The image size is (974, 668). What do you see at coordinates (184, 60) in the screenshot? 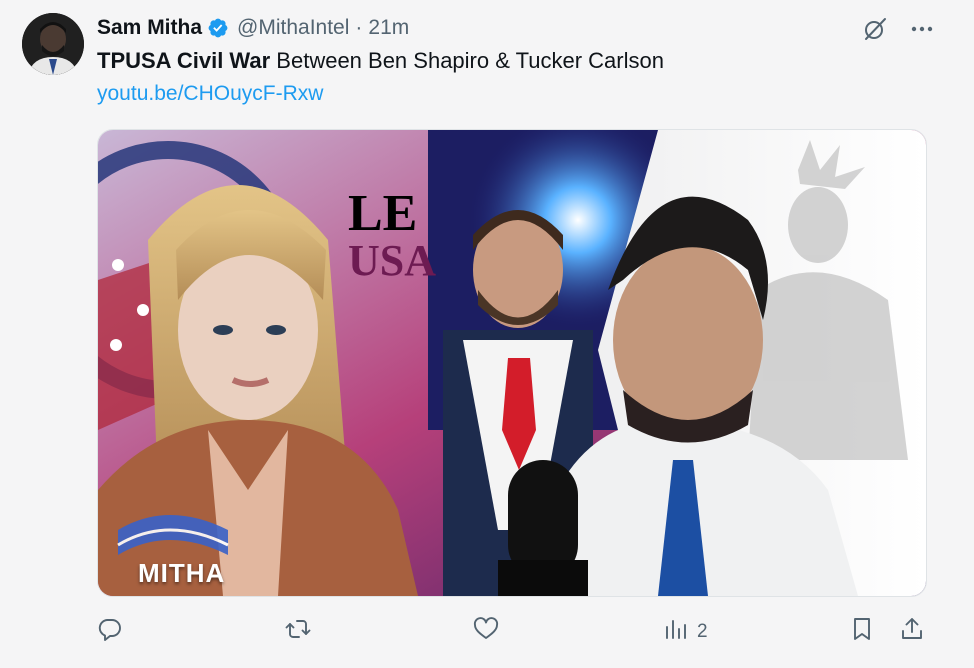
I see `tweet-text-bold: TPUSA Civil War` at bounding box center [184, 60].